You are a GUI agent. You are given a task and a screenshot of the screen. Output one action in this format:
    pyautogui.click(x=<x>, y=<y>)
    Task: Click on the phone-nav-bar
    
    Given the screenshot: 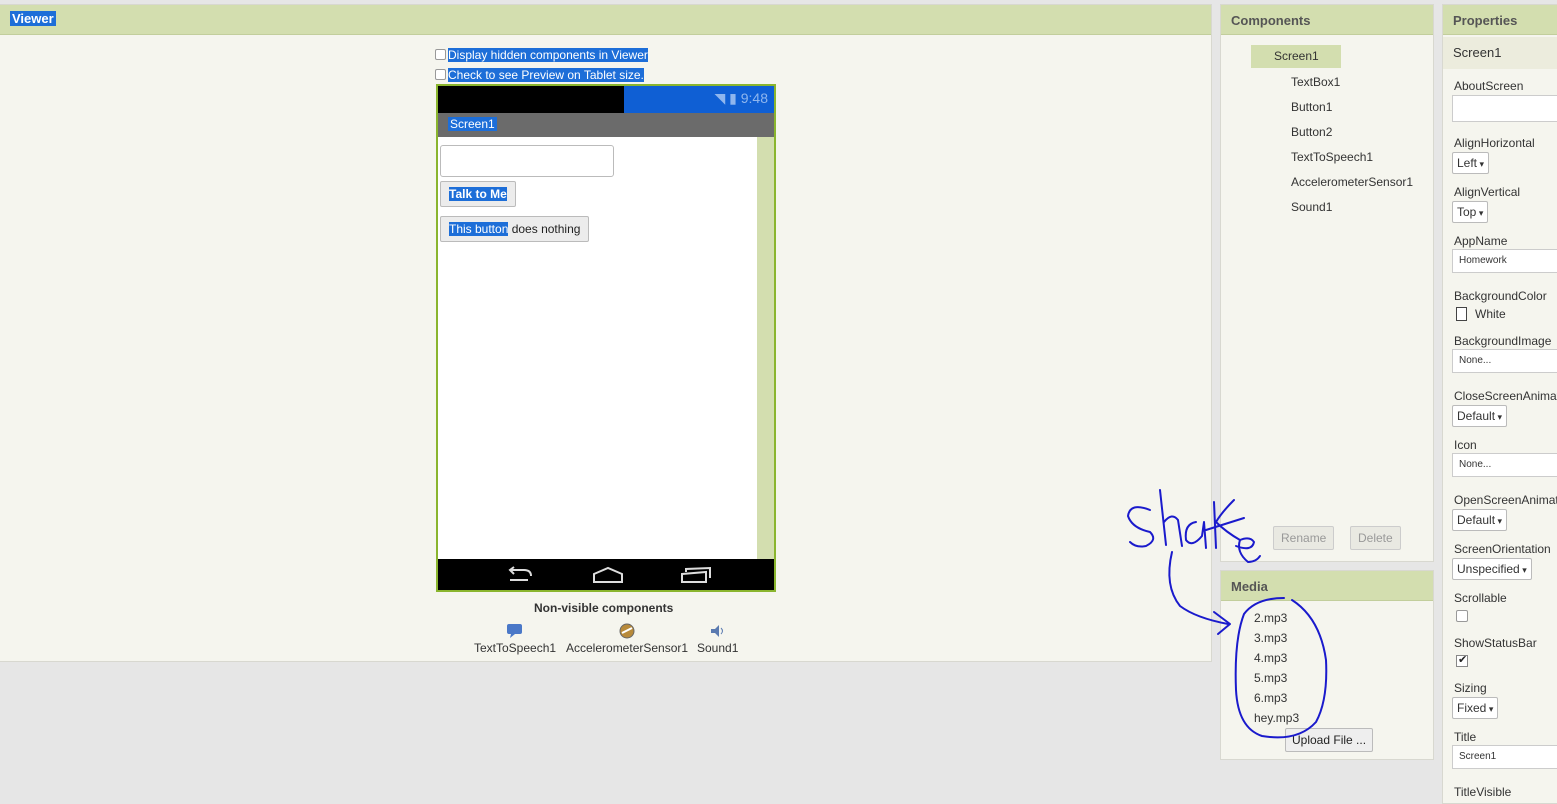 What is the action you would take?
    pyautogui.click(x=606, y=574)
    